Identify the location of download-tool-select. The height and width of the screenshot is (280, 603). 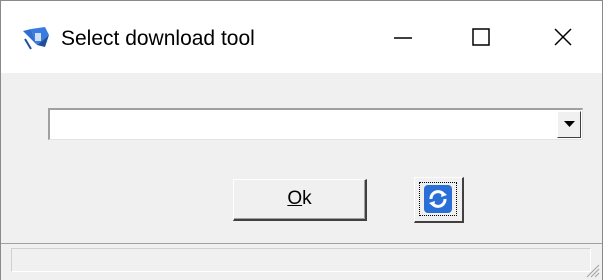
(315, 124).